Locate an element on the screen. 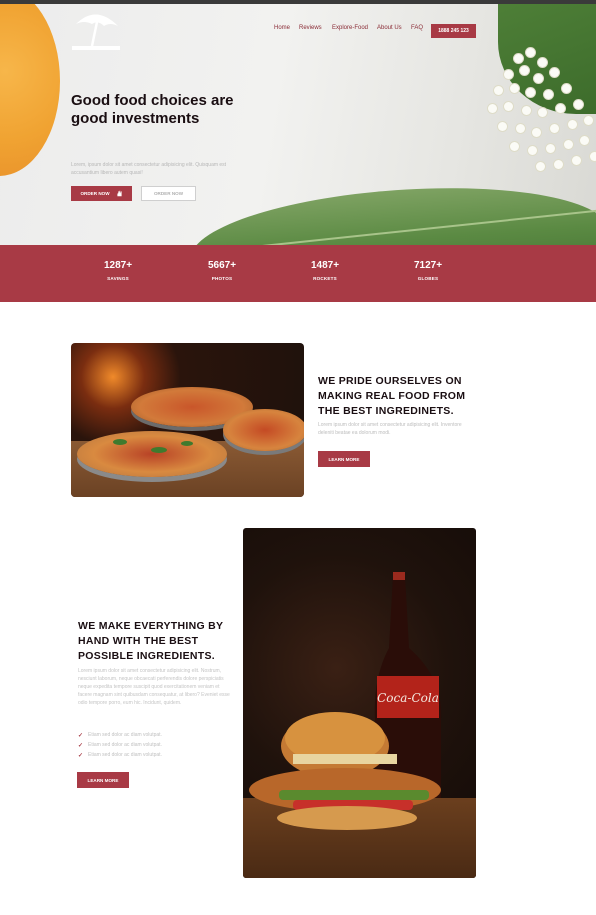 The image size is (596, 915). stat-value: 7127+ is located at coordinates (428, 265).